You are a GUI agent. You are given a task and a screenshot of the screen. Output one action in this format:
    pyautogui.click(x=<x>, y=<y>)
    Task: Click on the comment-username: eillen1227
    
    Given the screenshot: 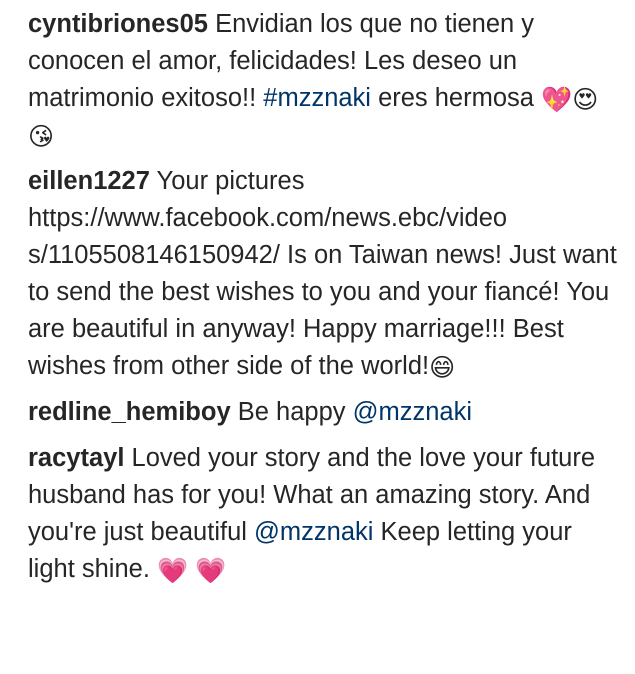 What is the action you would take?
    pyautogui.click(x=89, y=181)
    